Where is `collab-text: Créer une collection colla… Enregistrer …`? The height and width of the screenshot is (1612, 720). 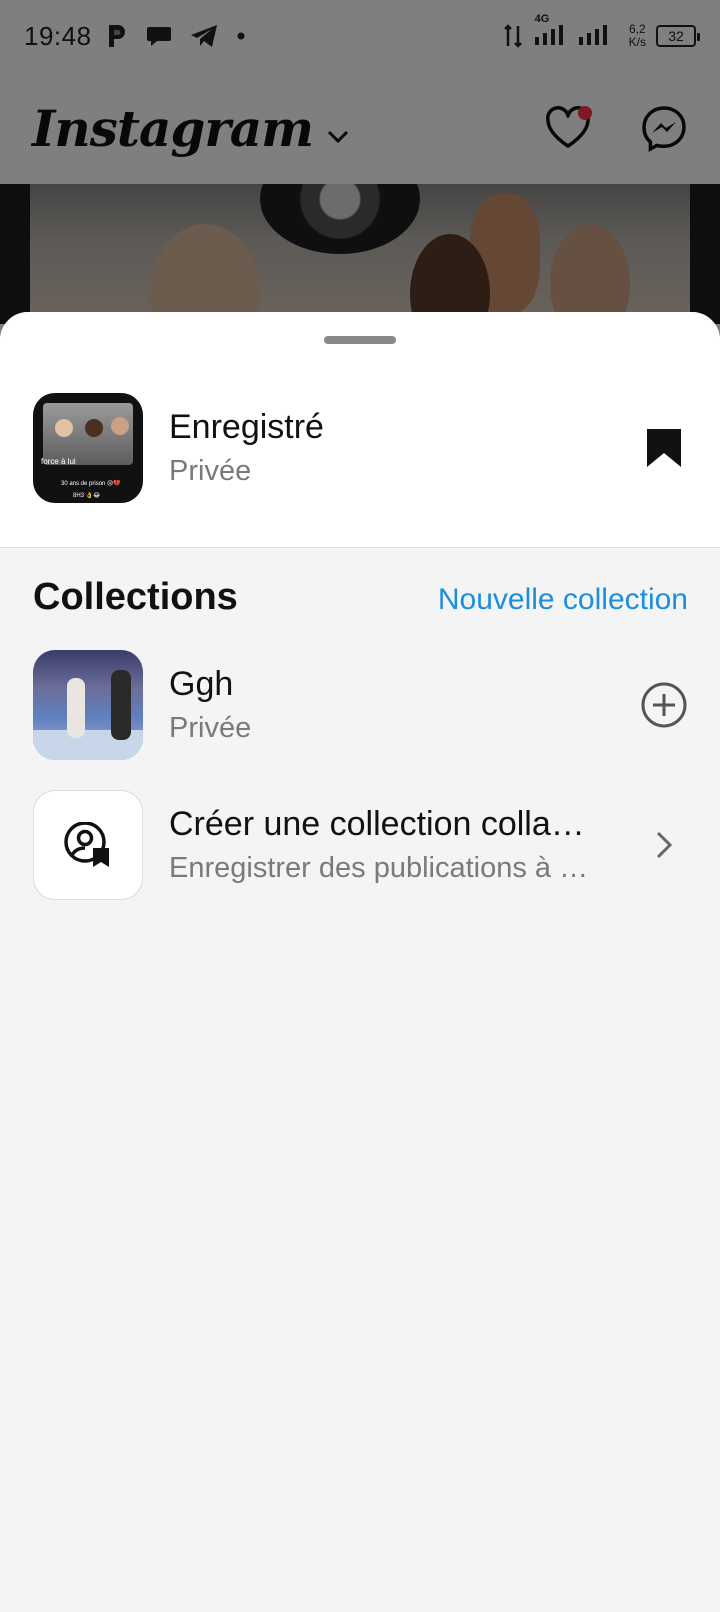 collab-text: Créer une collection colla… Enregistrer … is located at coordinates (404, 845).